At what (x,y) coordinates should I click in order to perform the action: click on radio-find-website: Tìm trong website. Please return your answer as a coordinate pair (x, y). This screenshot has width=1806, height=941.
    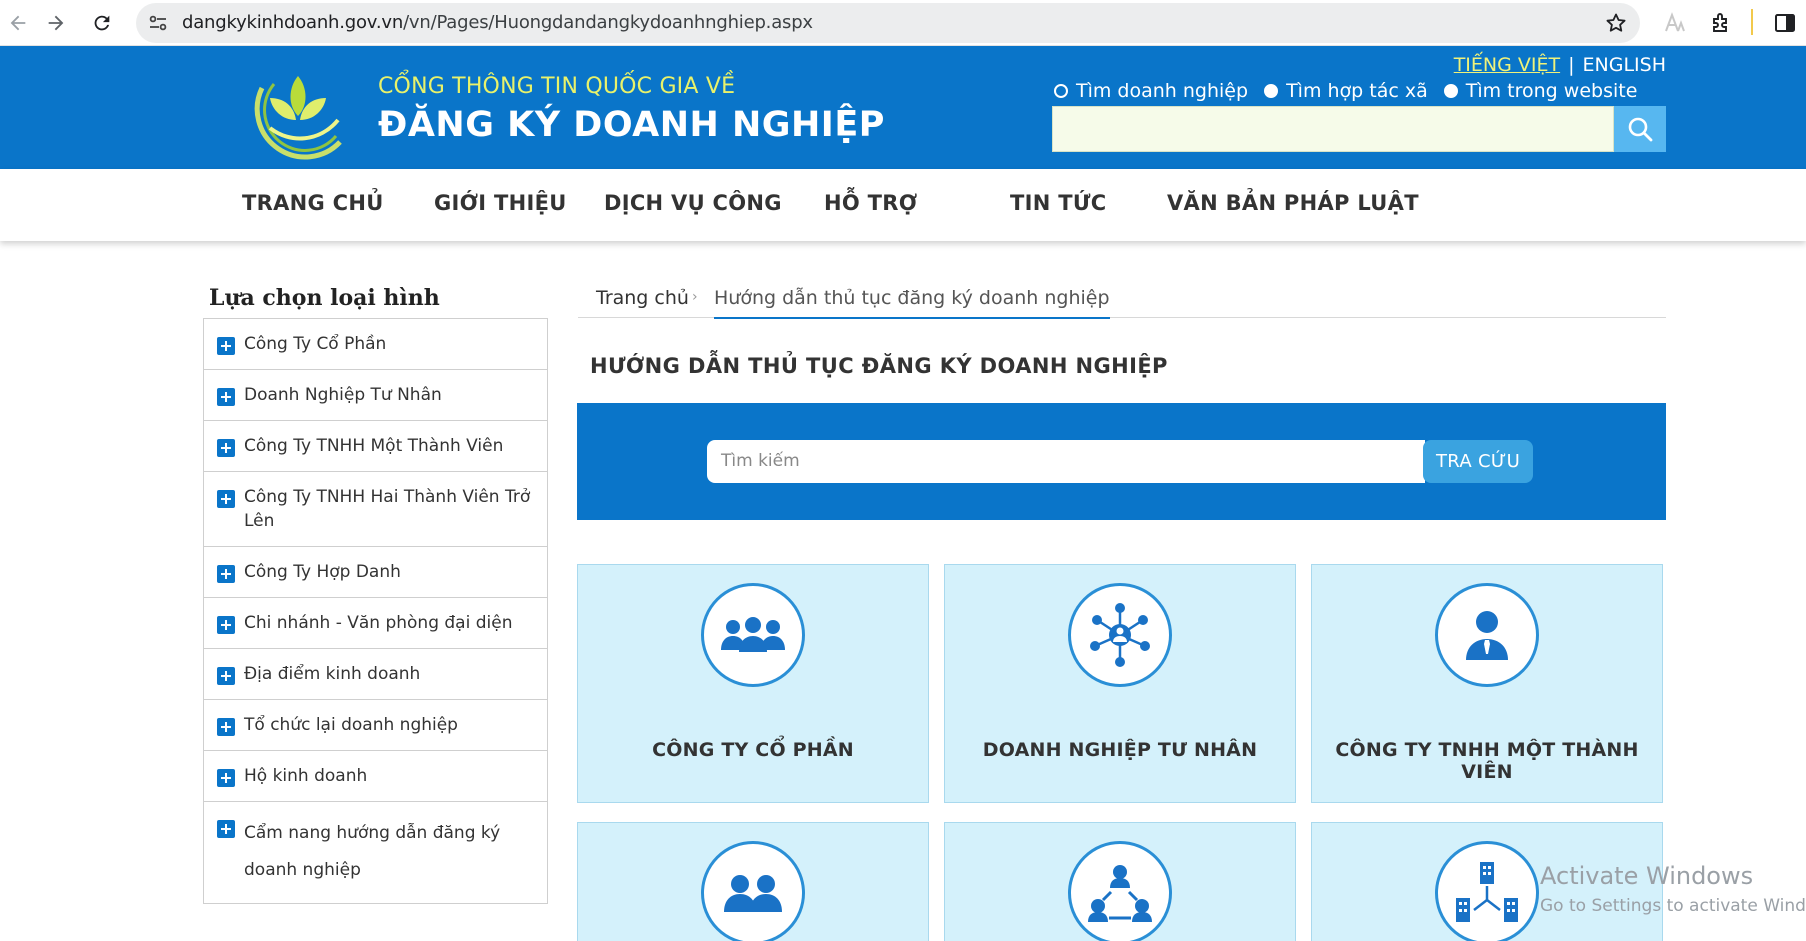
    Looking at the image, I should click on (1540, 91).